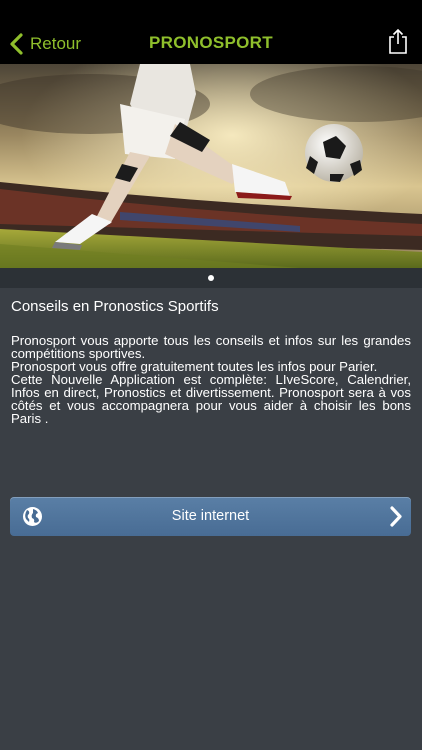 This screenshot has height=750, width=422. I want to click on website-button: Site internet, so click(210, 516).